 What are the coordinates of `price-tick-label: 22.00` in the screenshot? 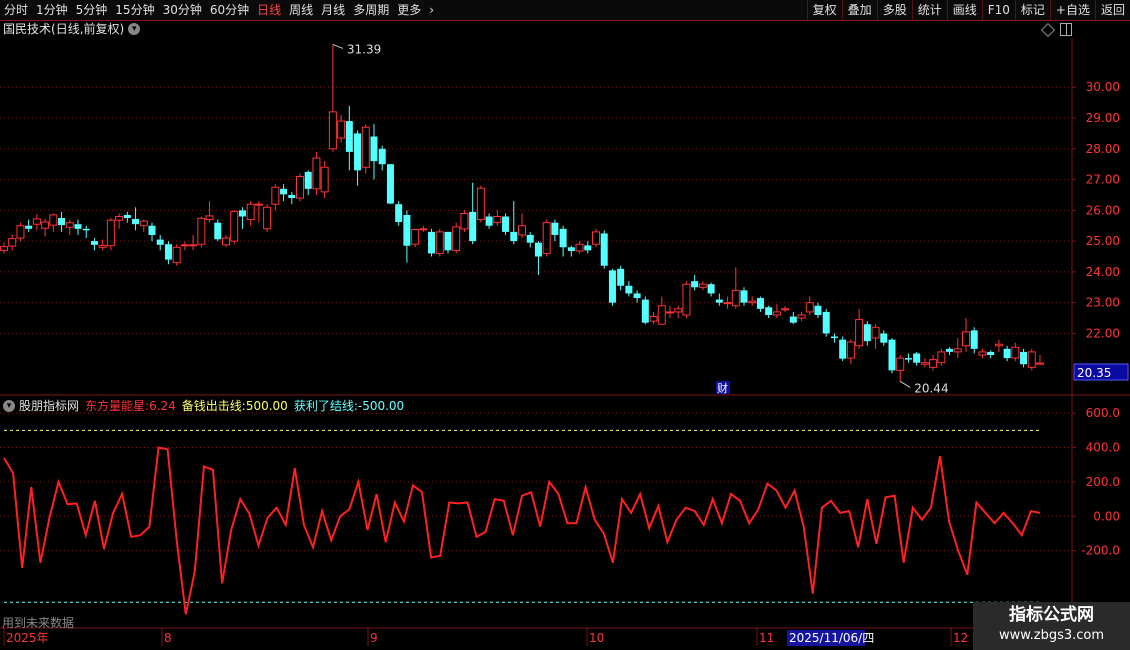 It's located at (1103, 333).